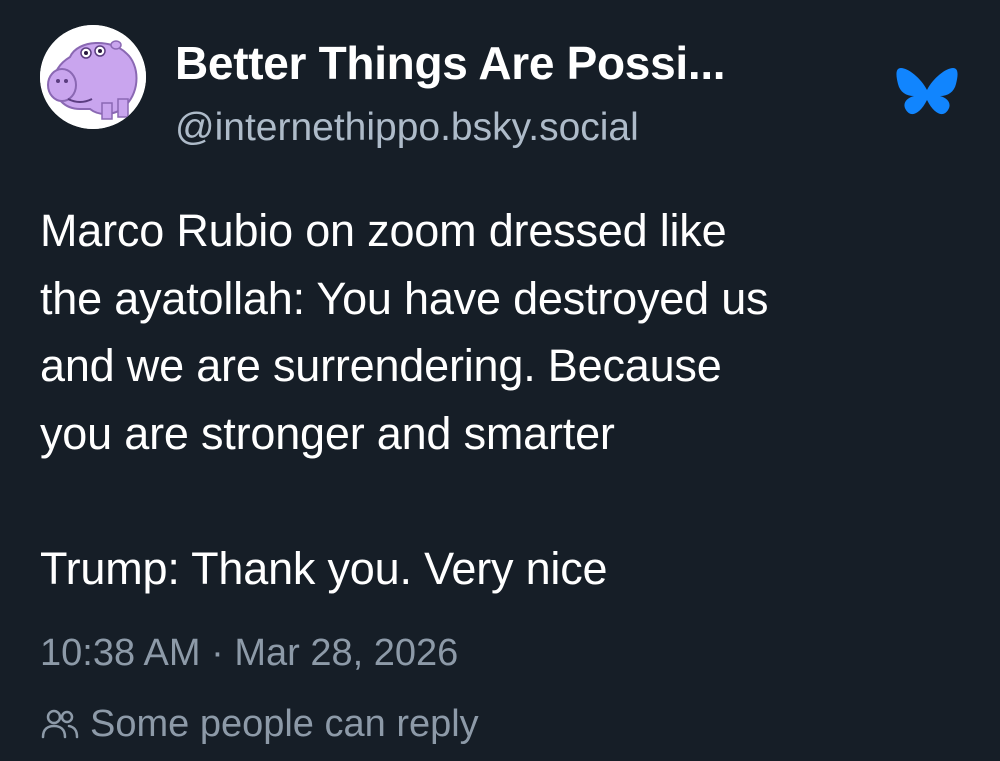  Describe the element at coordinates (249, 653) in the screenshot. I see `post-timestamp: 10:38 AM · Mar 28, 2026` at that location.